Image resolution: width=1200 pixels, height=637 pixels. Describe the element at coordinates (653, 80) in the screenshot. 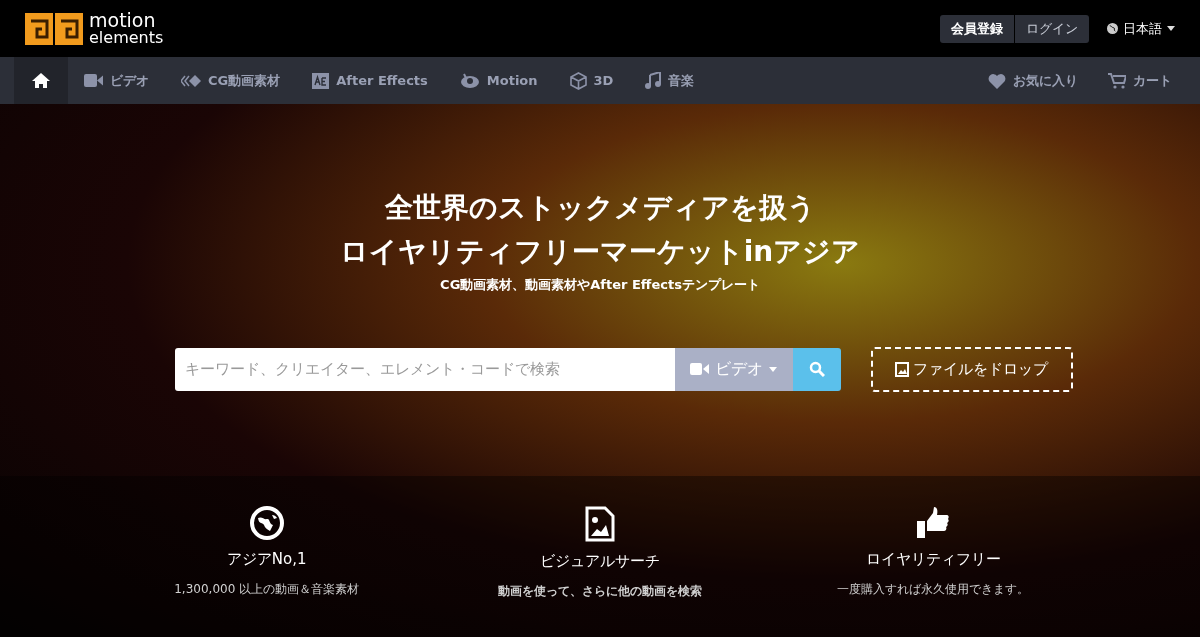

I see `music-note-icon` at that location.